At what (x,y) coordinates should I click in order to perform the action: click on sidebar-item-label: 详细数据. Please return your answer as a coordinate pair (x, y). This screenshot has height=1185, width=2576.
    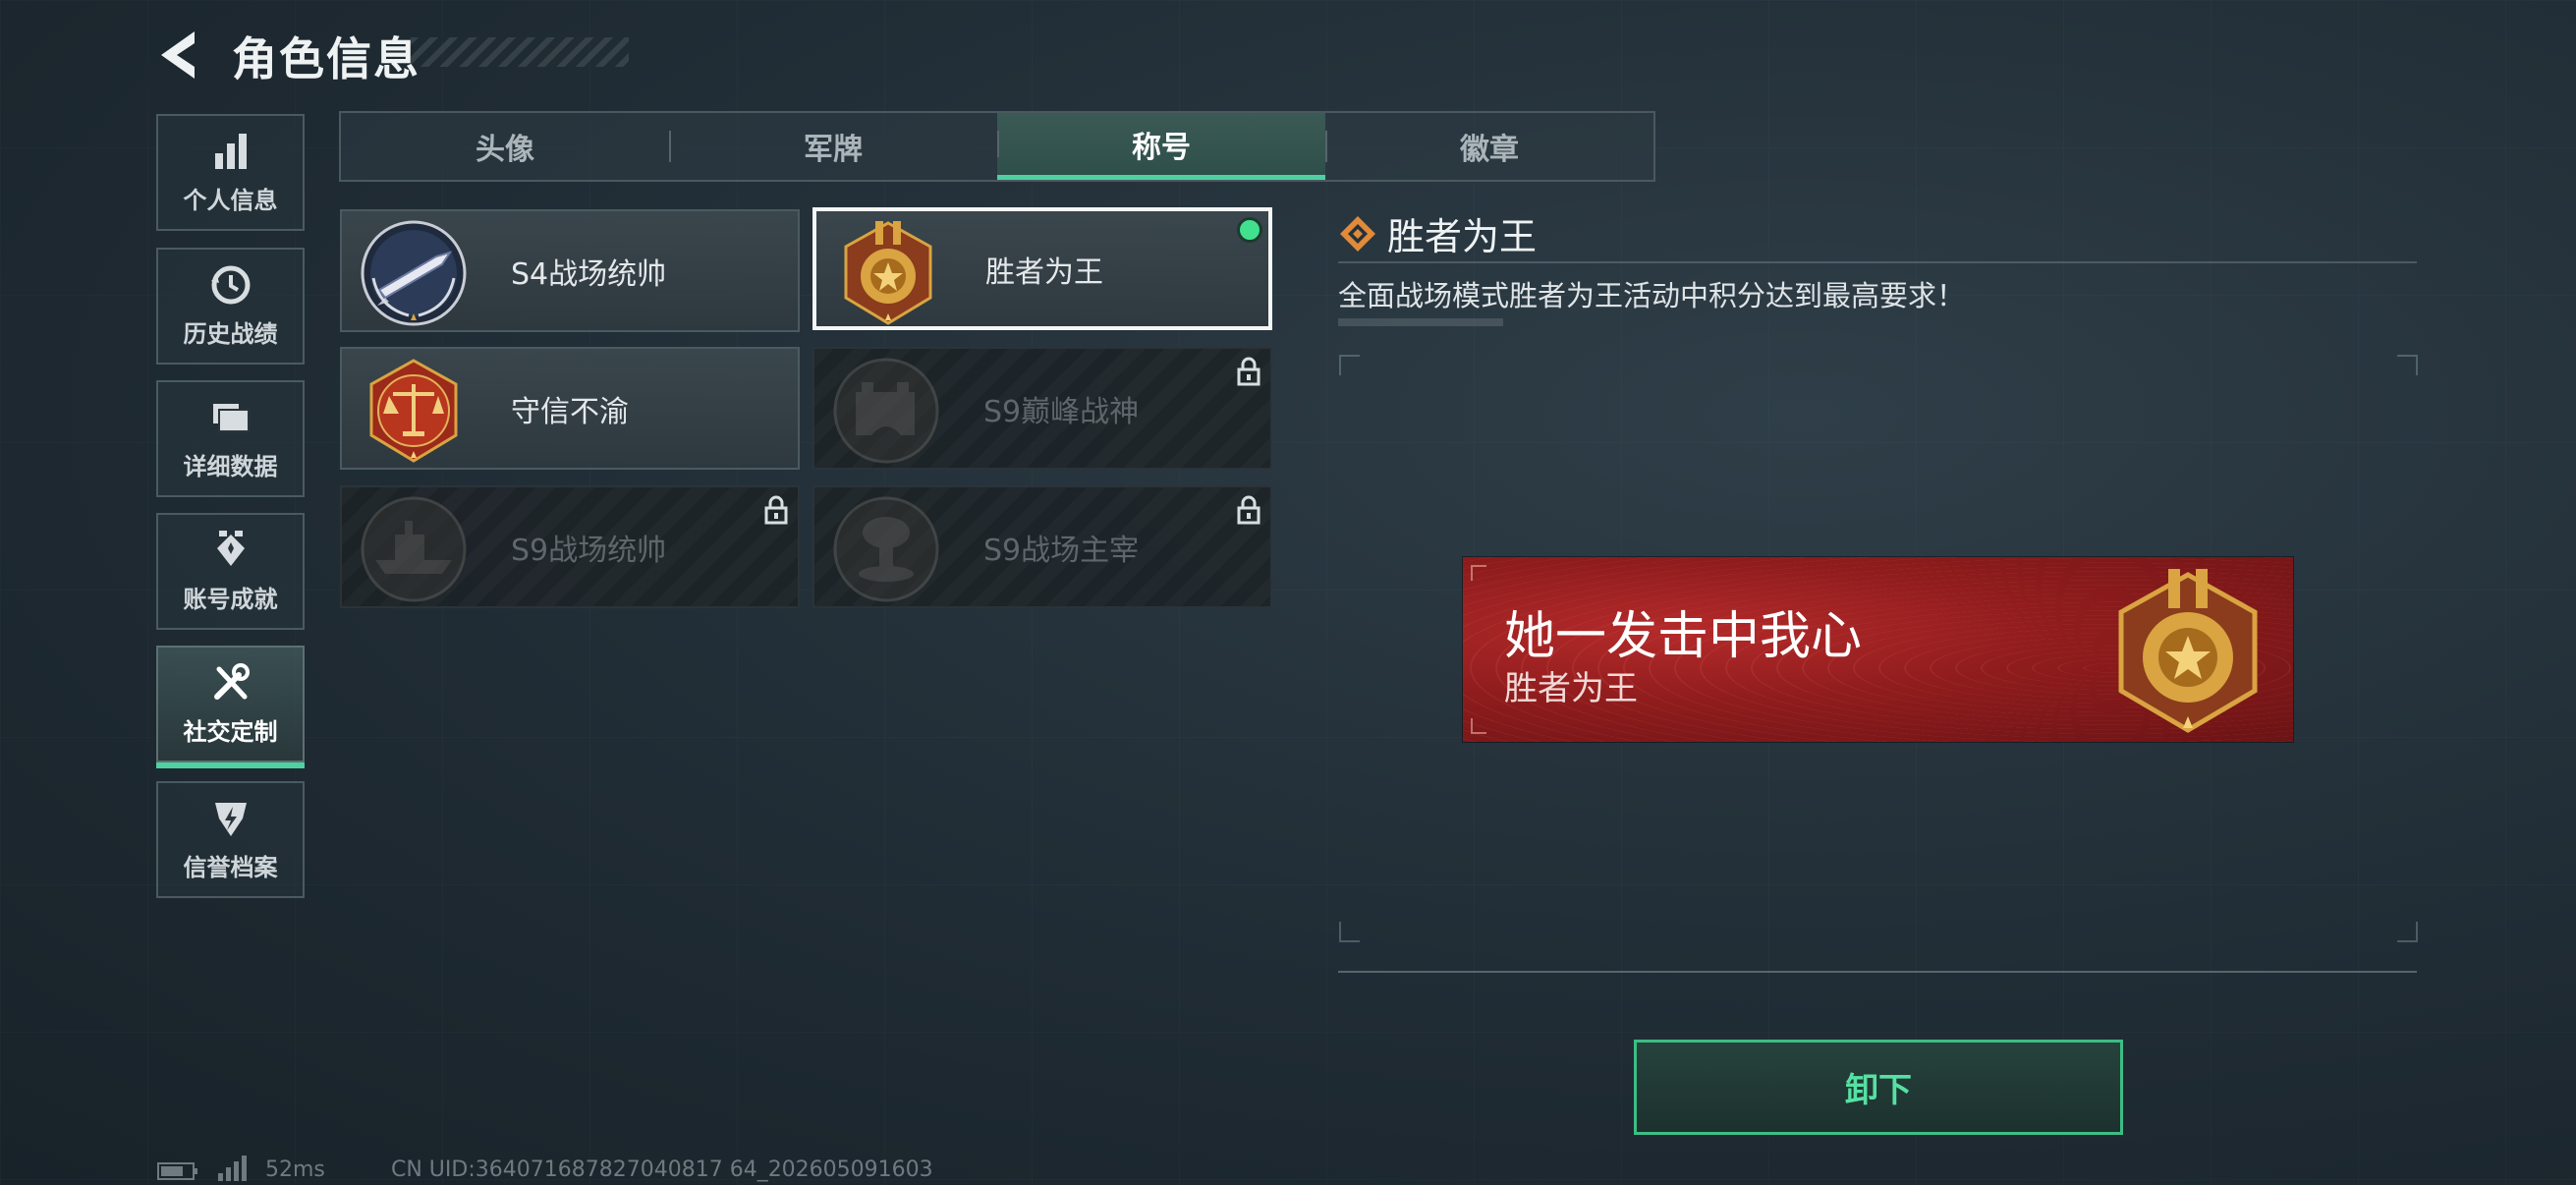
    Looking at the image, I should click on (230, 467).